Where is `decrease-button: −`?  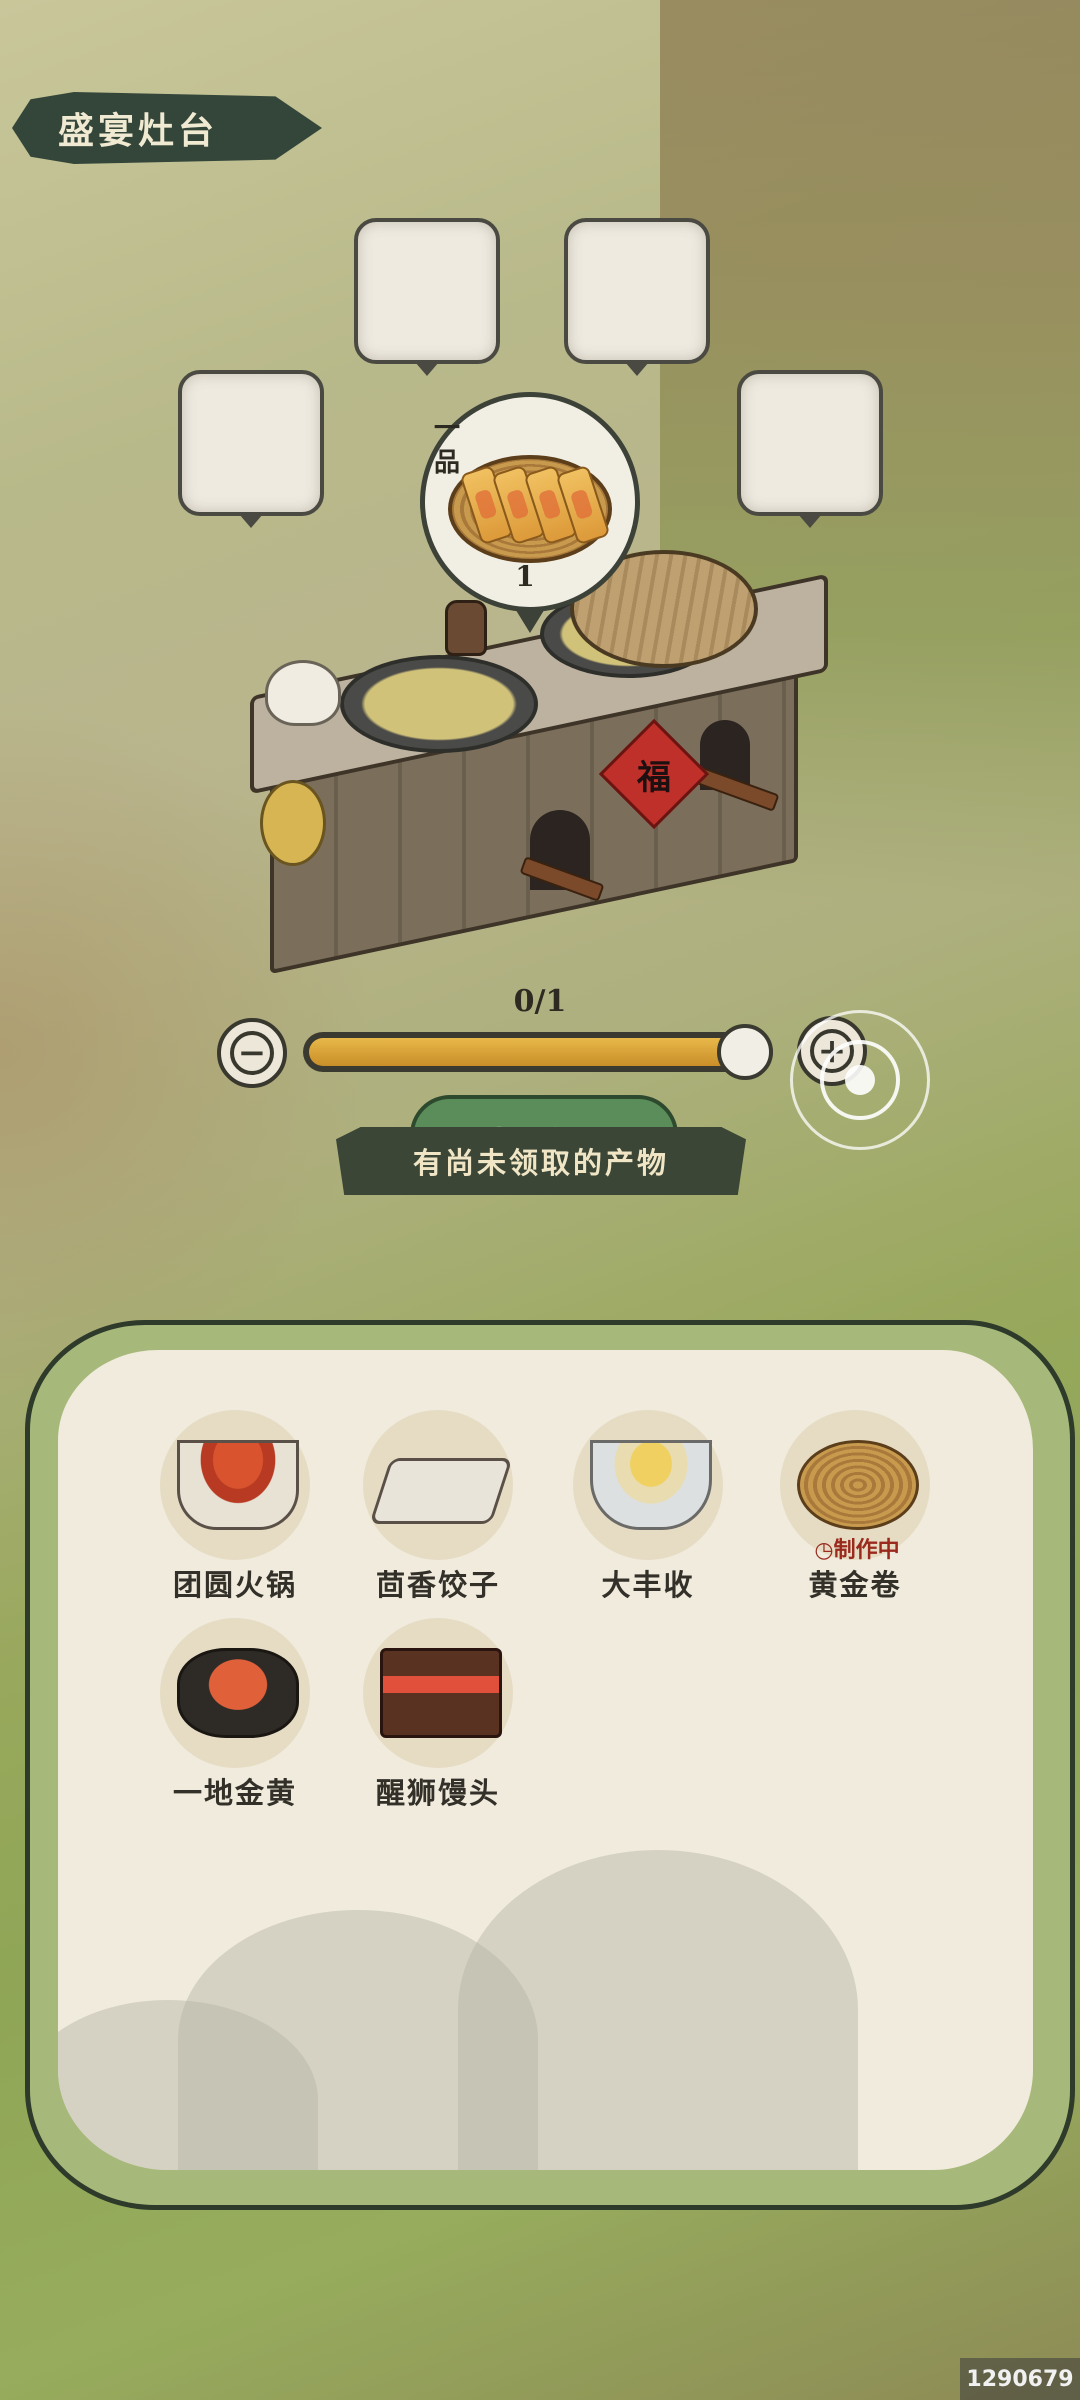 decrease-button: − is located at coordinates (252, 1053).